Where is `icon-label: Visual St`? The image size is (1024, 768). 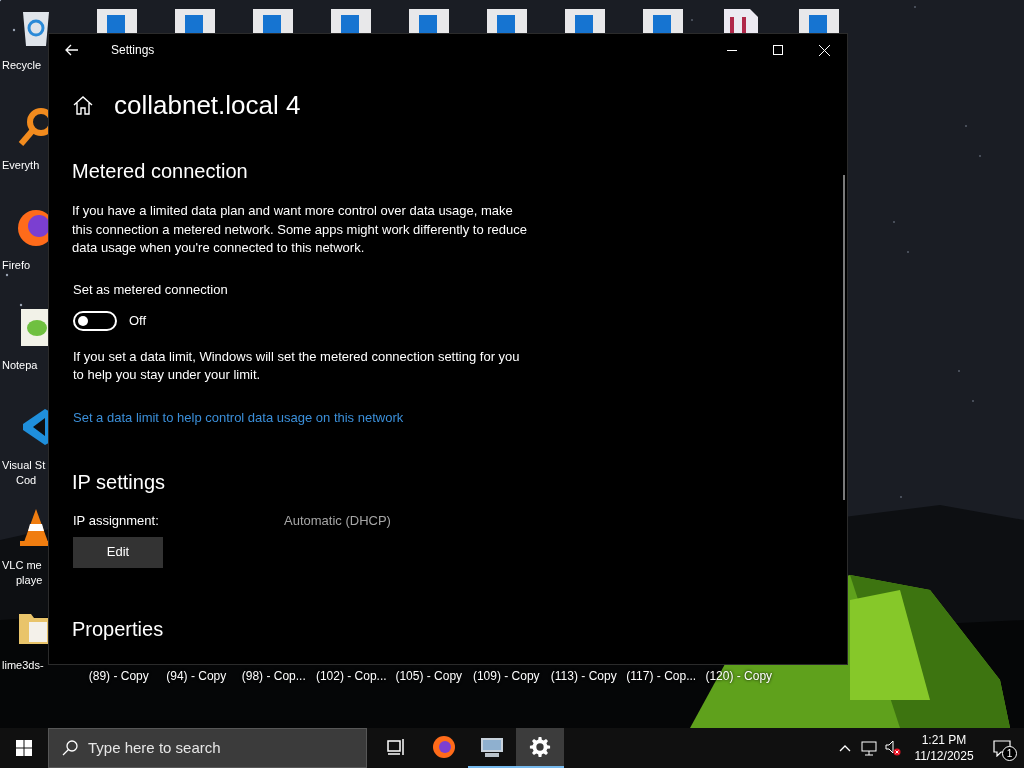
icon-label: Visual St is located at coordinates (24, 465).